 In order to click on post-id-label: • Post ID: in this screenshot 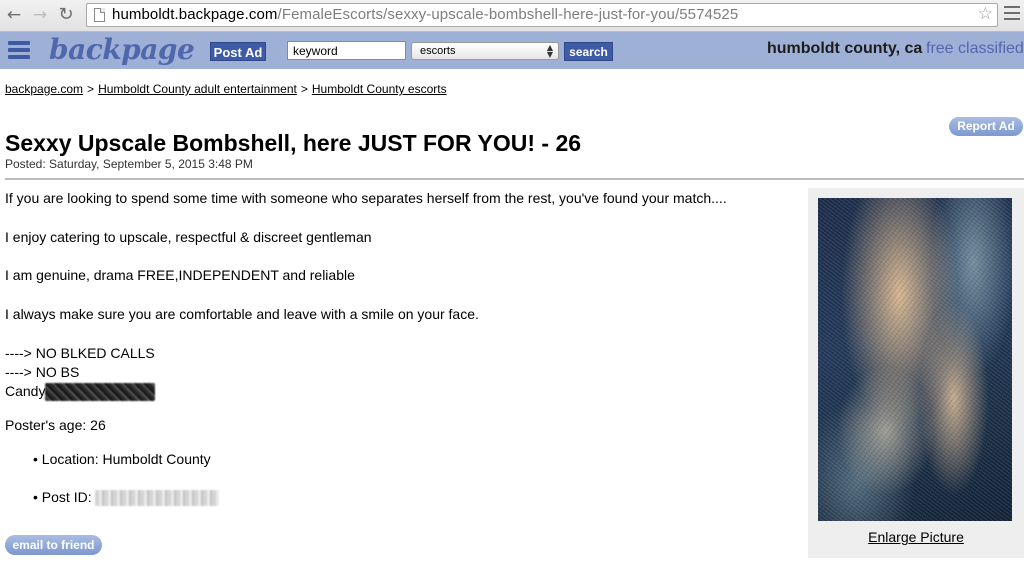, I will do `click(62, 497)`.